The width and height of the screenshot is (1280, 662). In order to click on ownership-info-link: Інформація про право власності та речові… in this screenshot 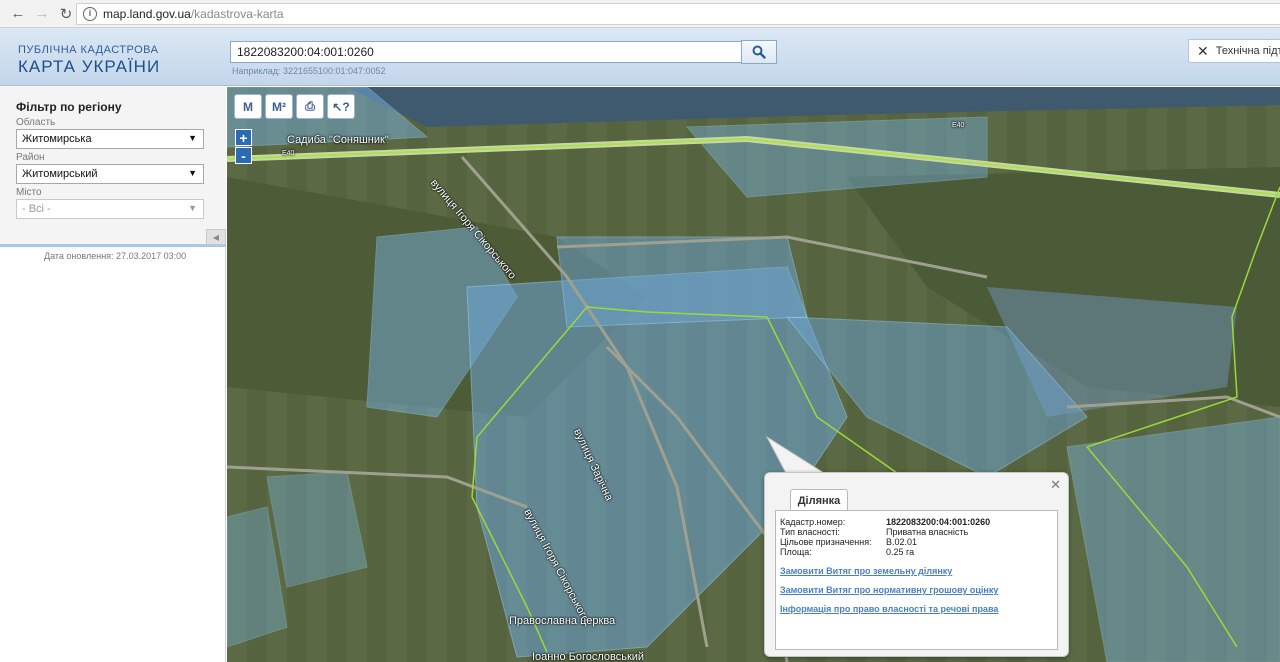, I will do `click(889, 609)`.